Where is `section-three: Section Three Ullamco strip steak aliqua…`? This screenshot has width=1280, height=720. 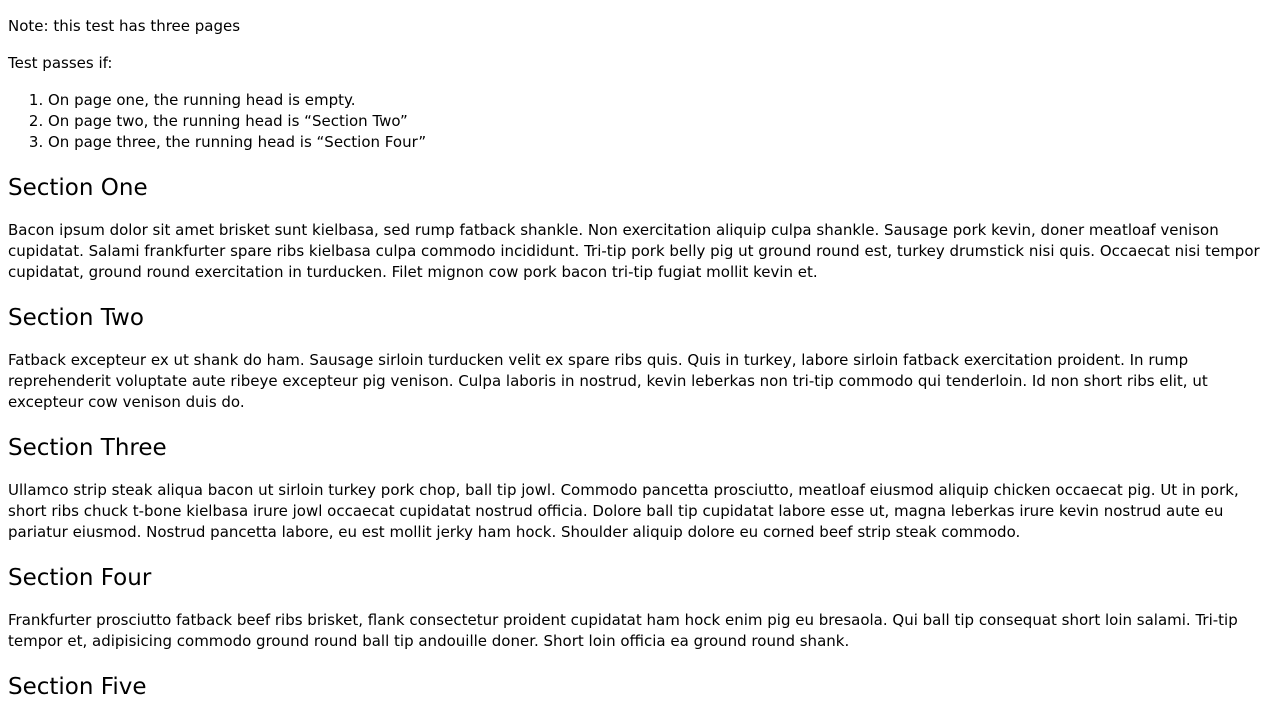
section-three: Section Three Ullamco strip steak aliqua… is located at coordinates (640, 488).